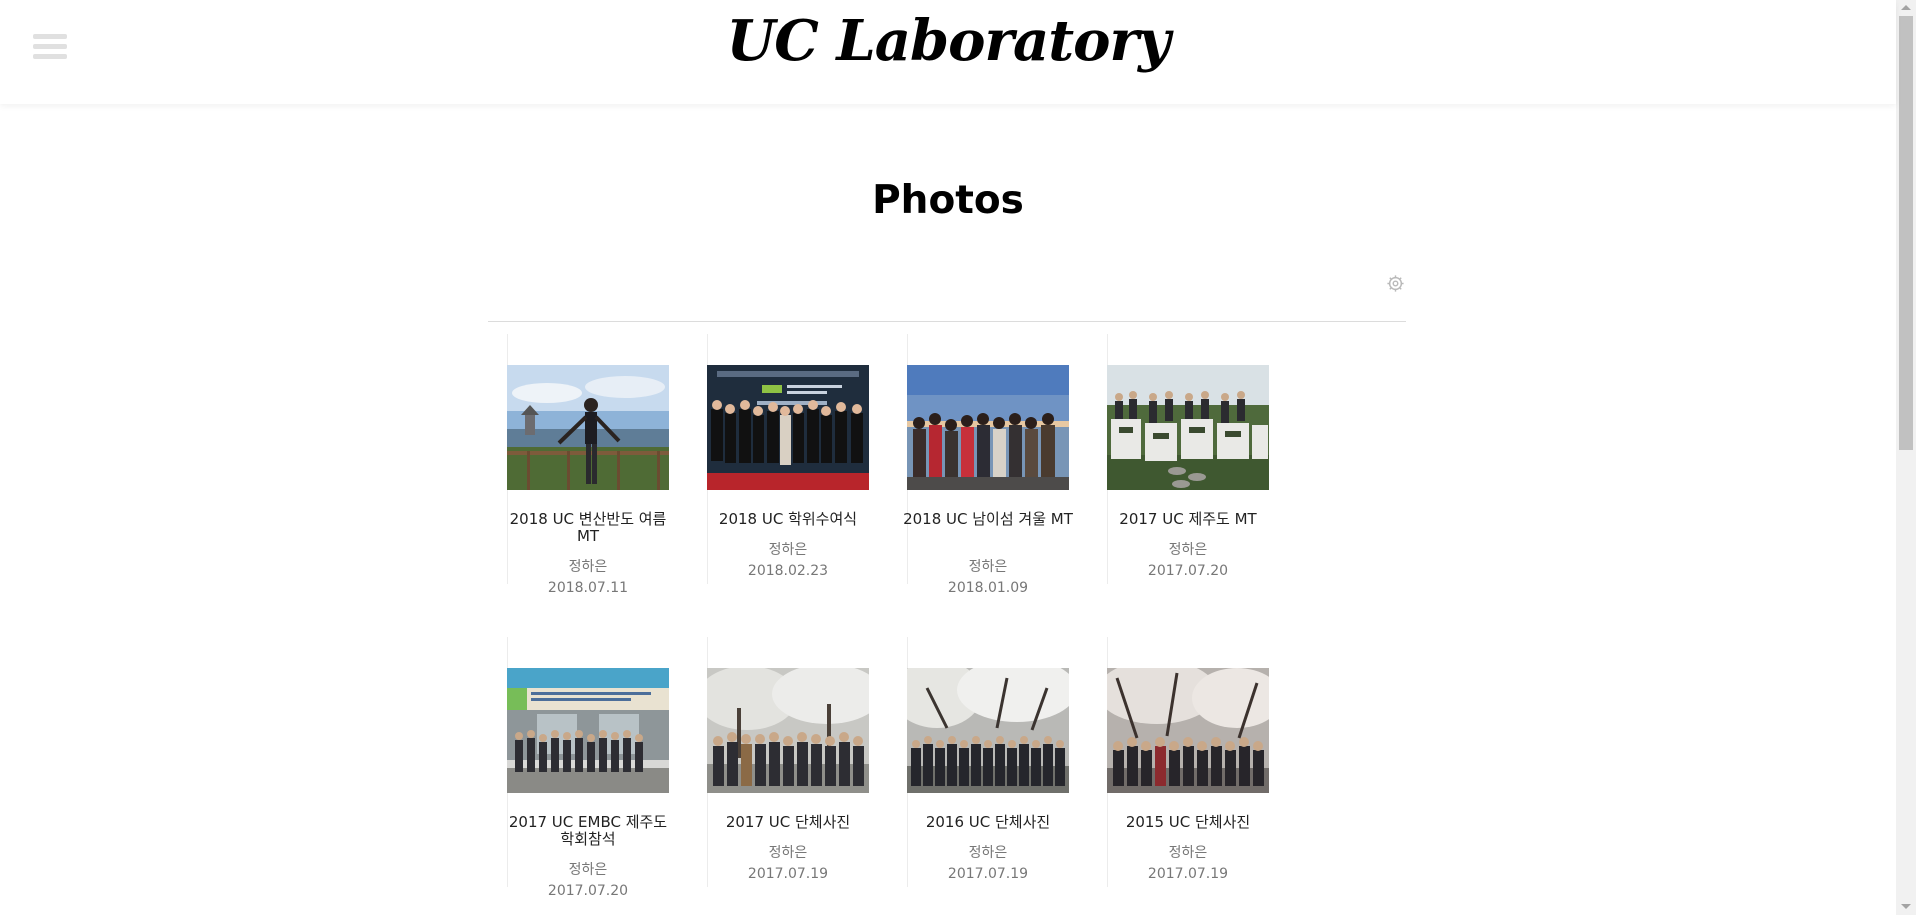  I want to click on album-card: 2018 UC 남이섬 겨울 MT 정하은 2018.01.09, so click(988, 474).